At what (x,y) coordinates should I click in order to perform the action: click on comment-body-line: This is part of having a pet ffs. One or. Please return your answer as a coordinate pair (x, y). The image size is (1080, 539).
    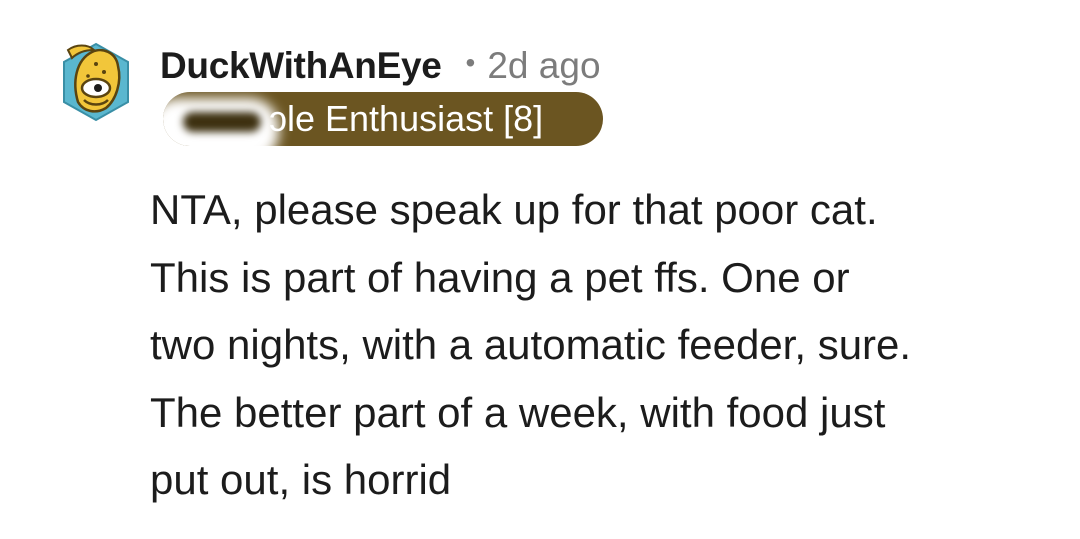
    Looking at the image, I should click on (500, 277).